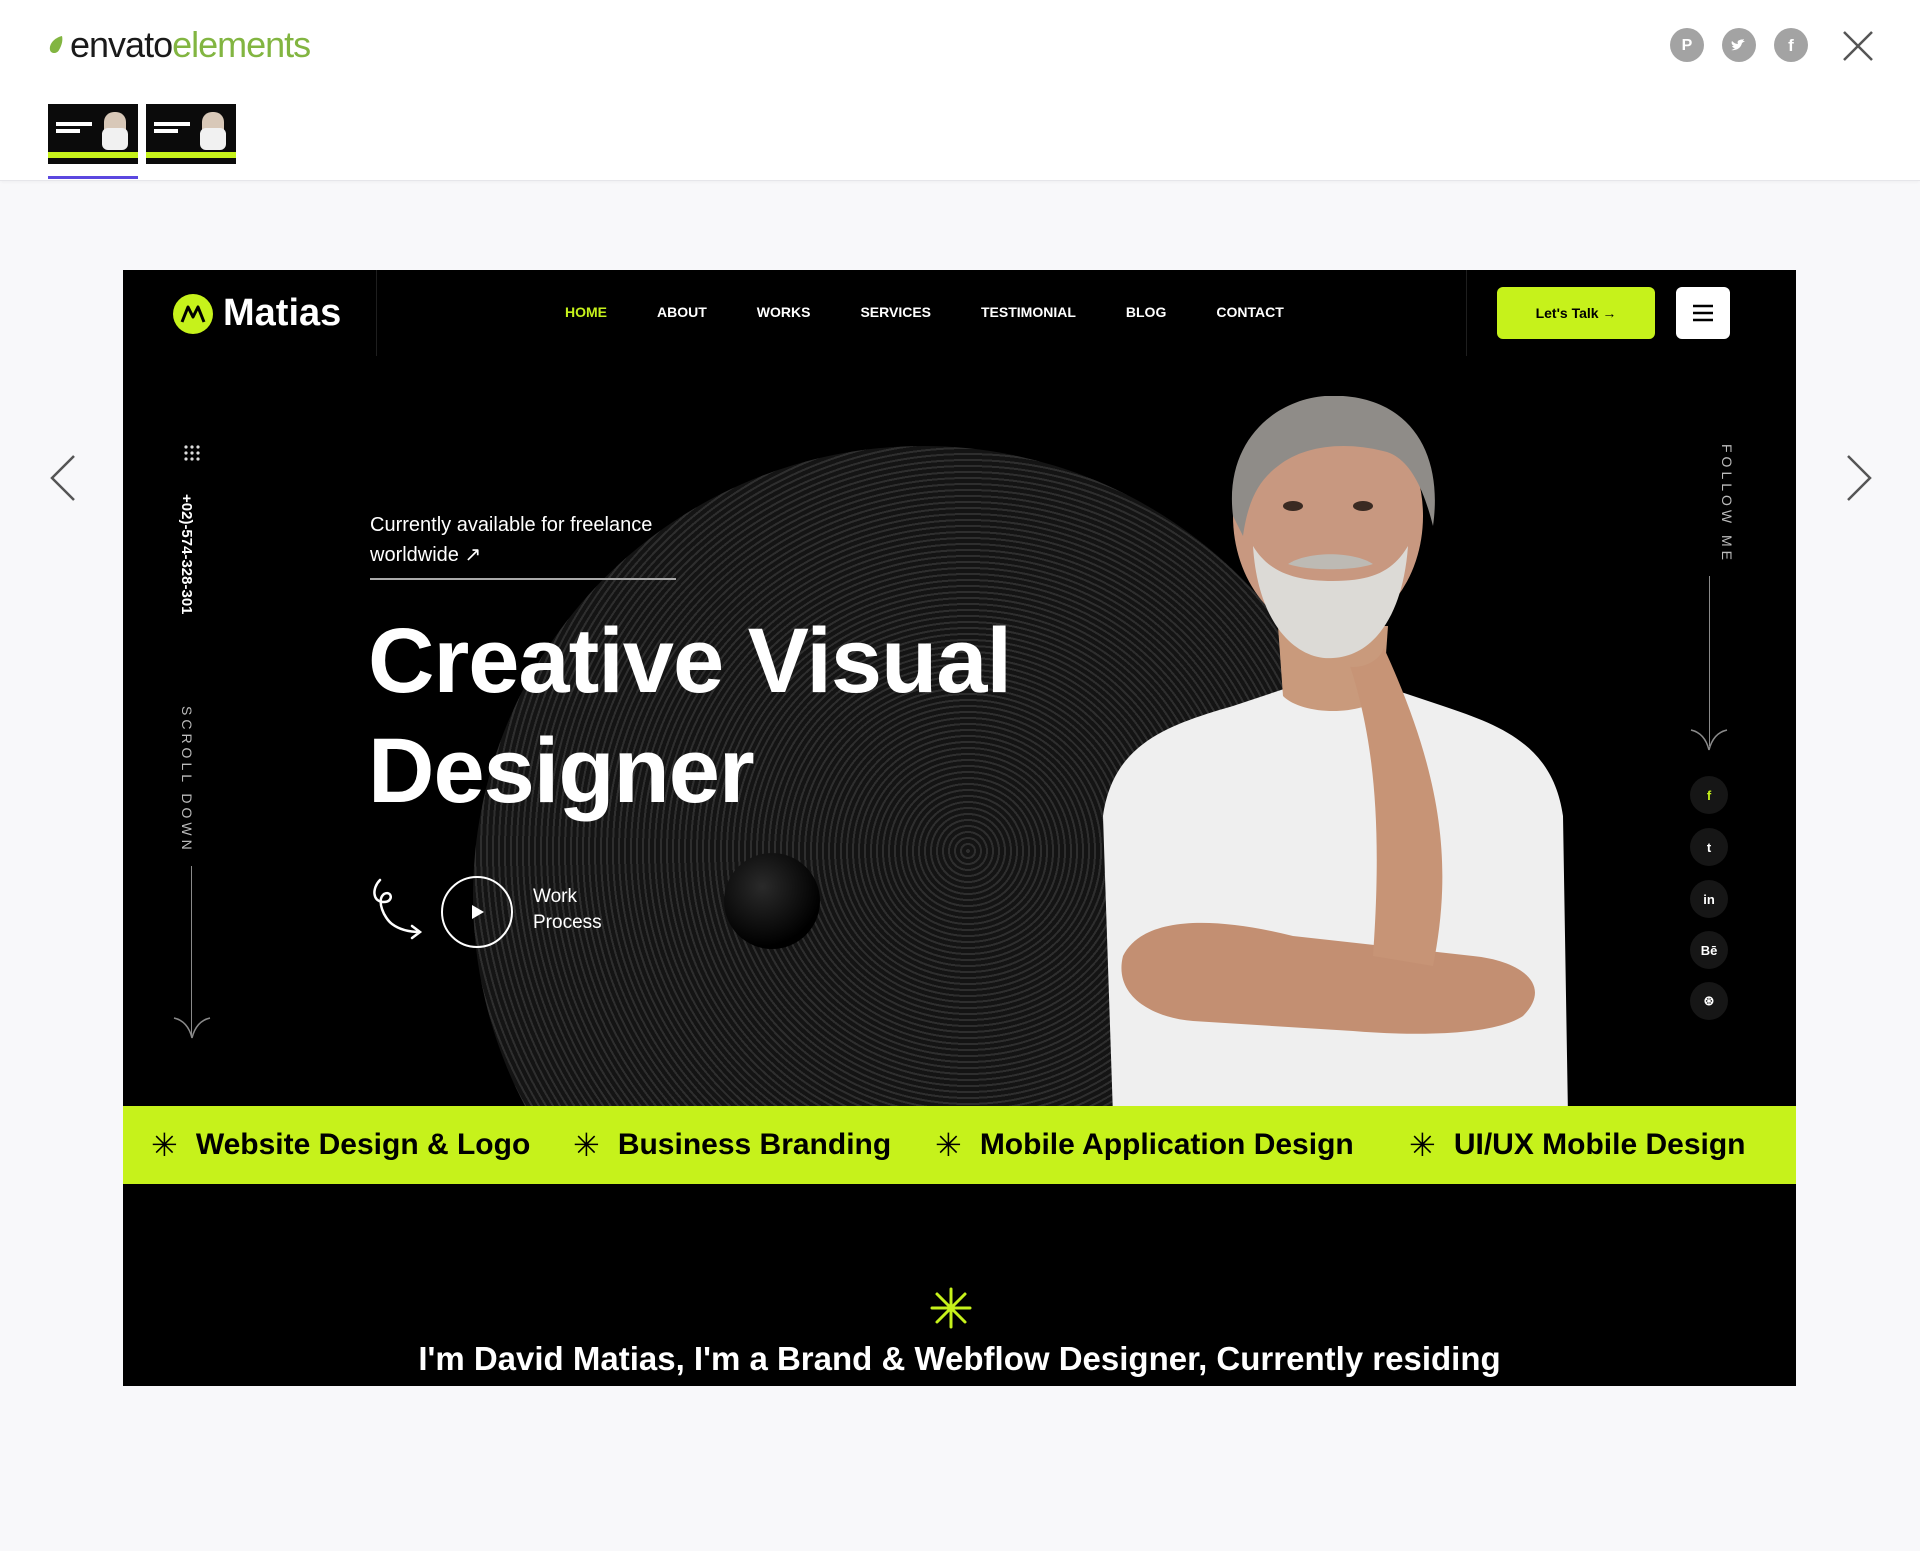 This screenshot has width=1920, height=1551. I want to click on svg-text: P, so click(1687, 45).